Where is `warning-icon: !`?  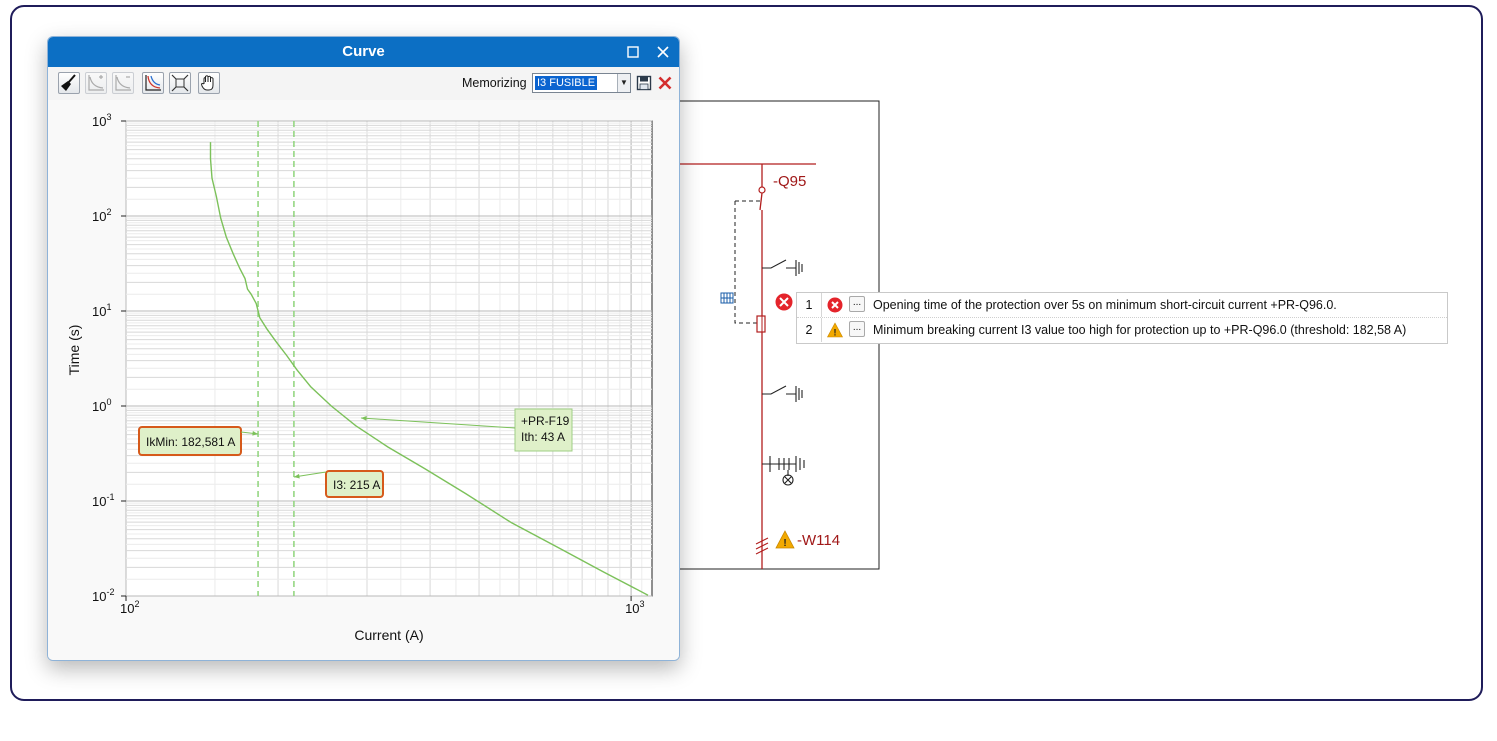 warning-icon: ! is located at coordinates (835, 330).